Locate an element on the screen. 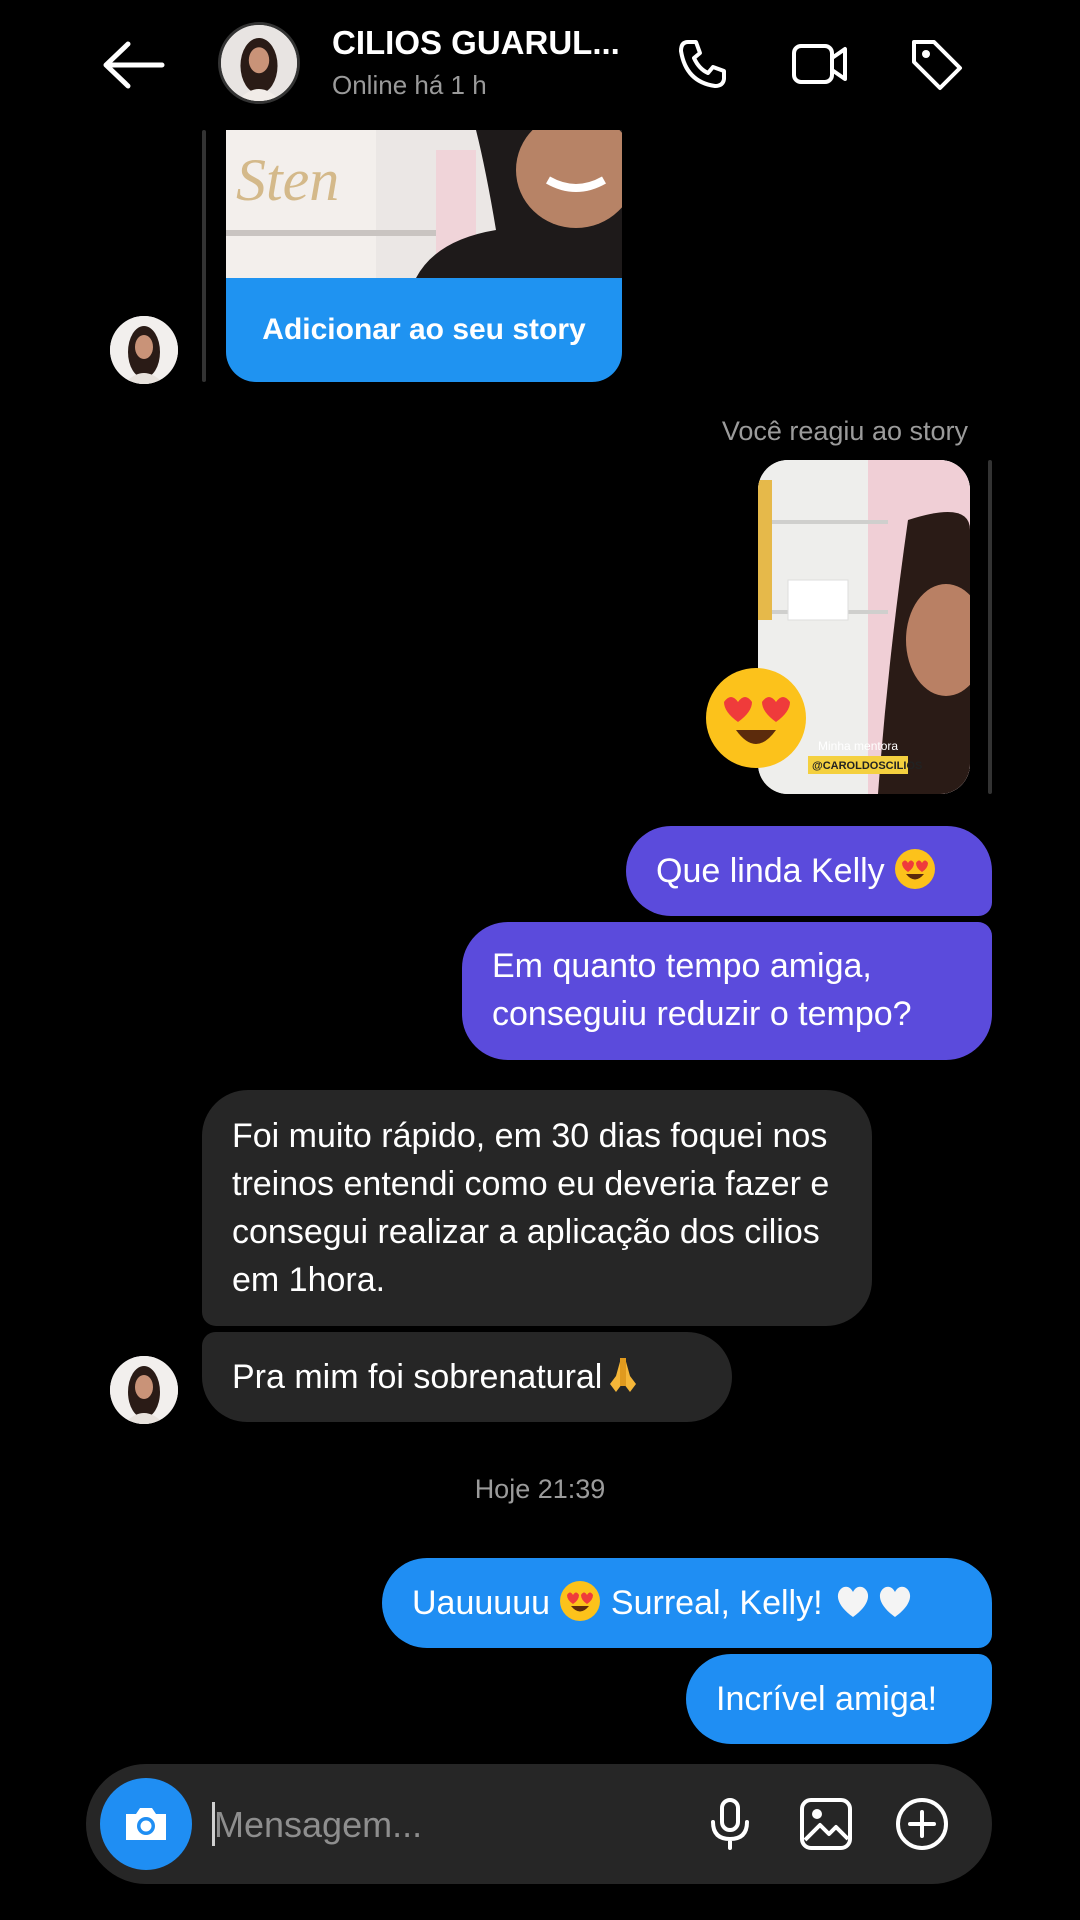 Image resolution: width=1080 pixels, height=1920 pixels. message-text: Pra mim foi sobrenatural is located at coordinates (417, 1377).